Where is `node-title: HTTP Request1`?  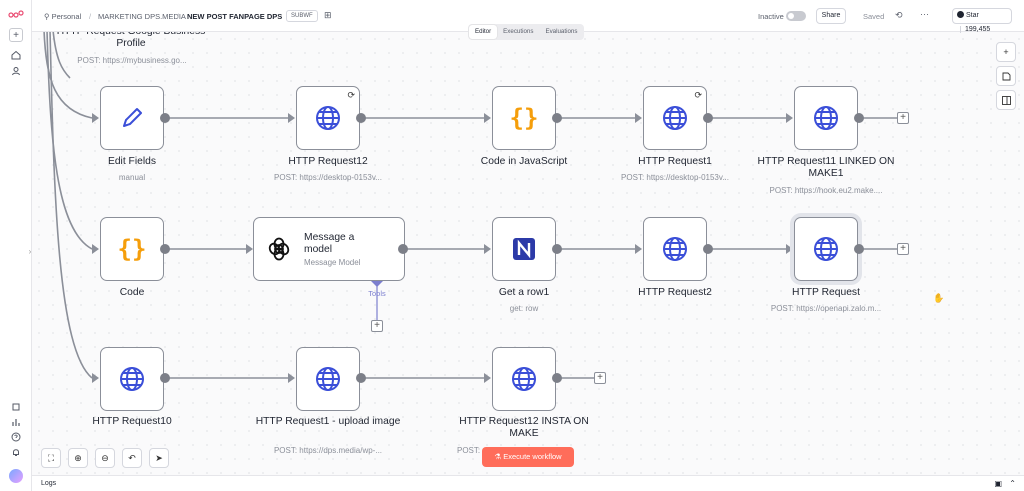
node-title: HTTP Request1 is located at coordinates (675, 161).